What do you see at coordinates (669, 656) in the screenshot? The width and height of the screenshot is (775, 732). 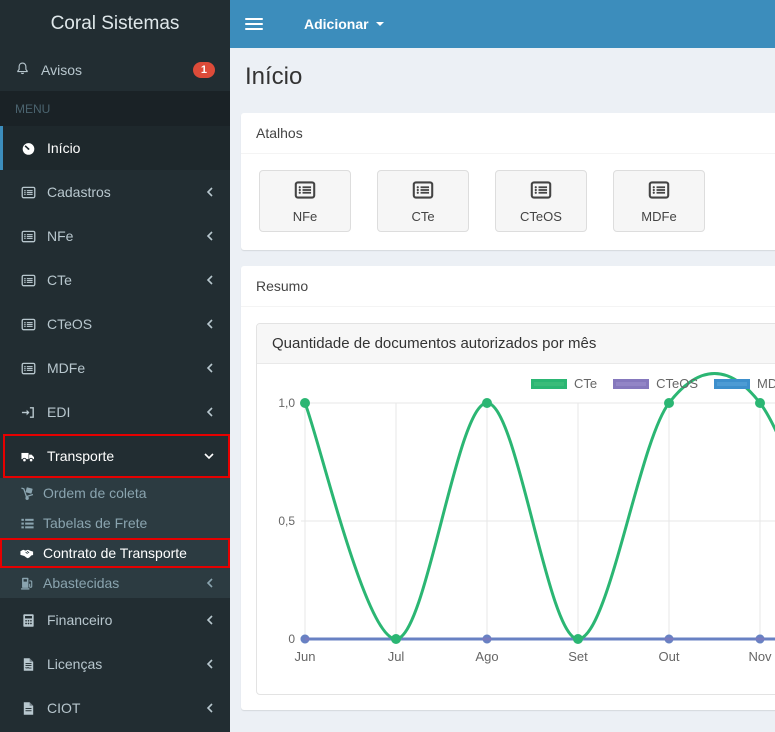 I see `svg-text: Out` at bounding box center [669, 656].